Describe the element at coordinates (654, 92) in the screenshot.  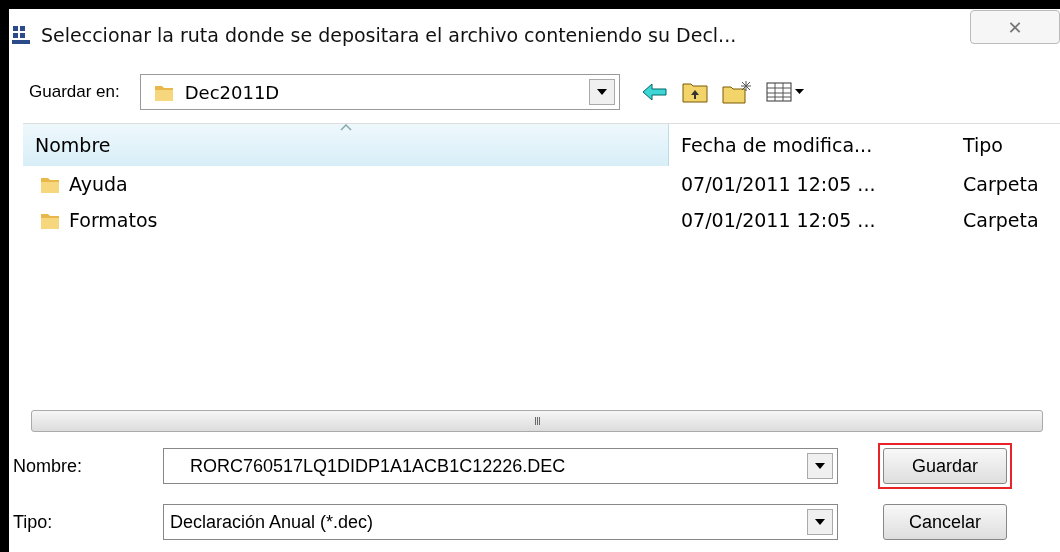
I see `back-arrow-icon` at that location.